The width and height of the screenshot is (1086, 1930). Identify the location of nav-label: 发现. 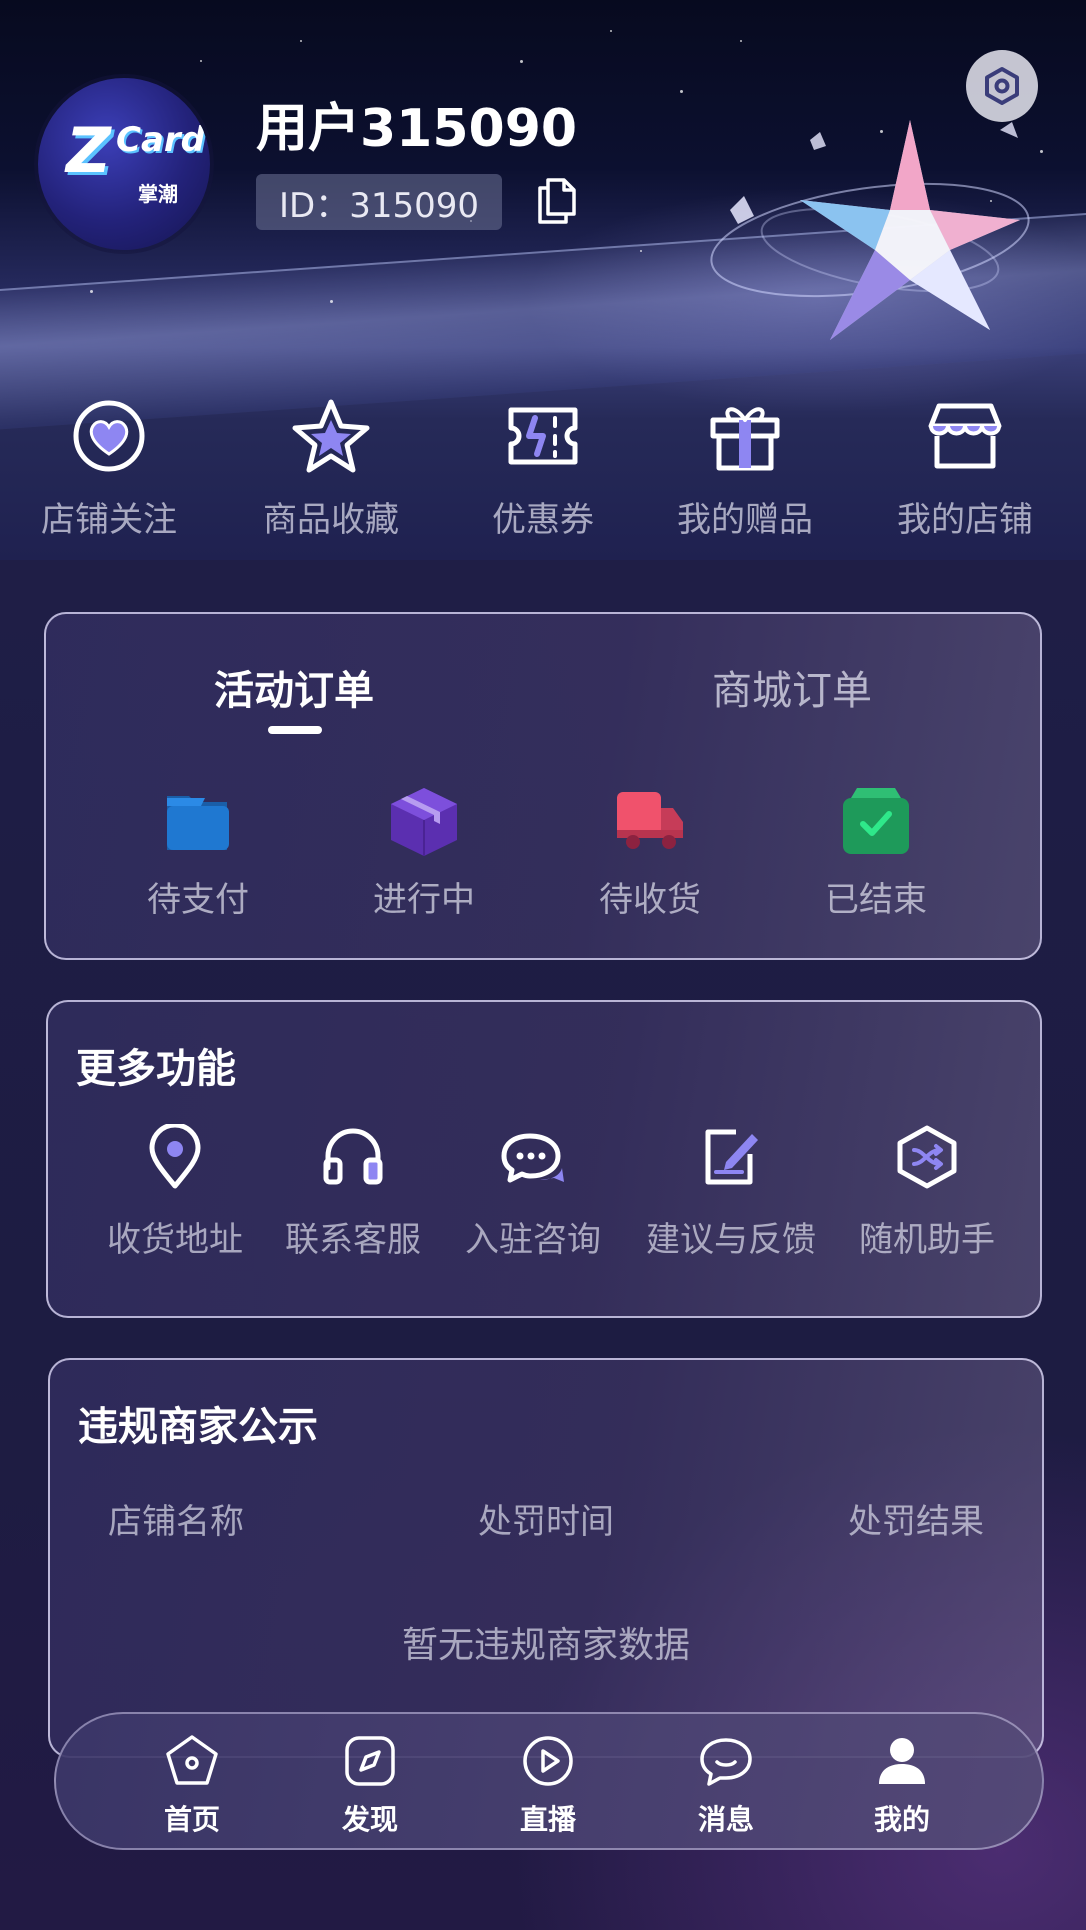
(369, 1819).